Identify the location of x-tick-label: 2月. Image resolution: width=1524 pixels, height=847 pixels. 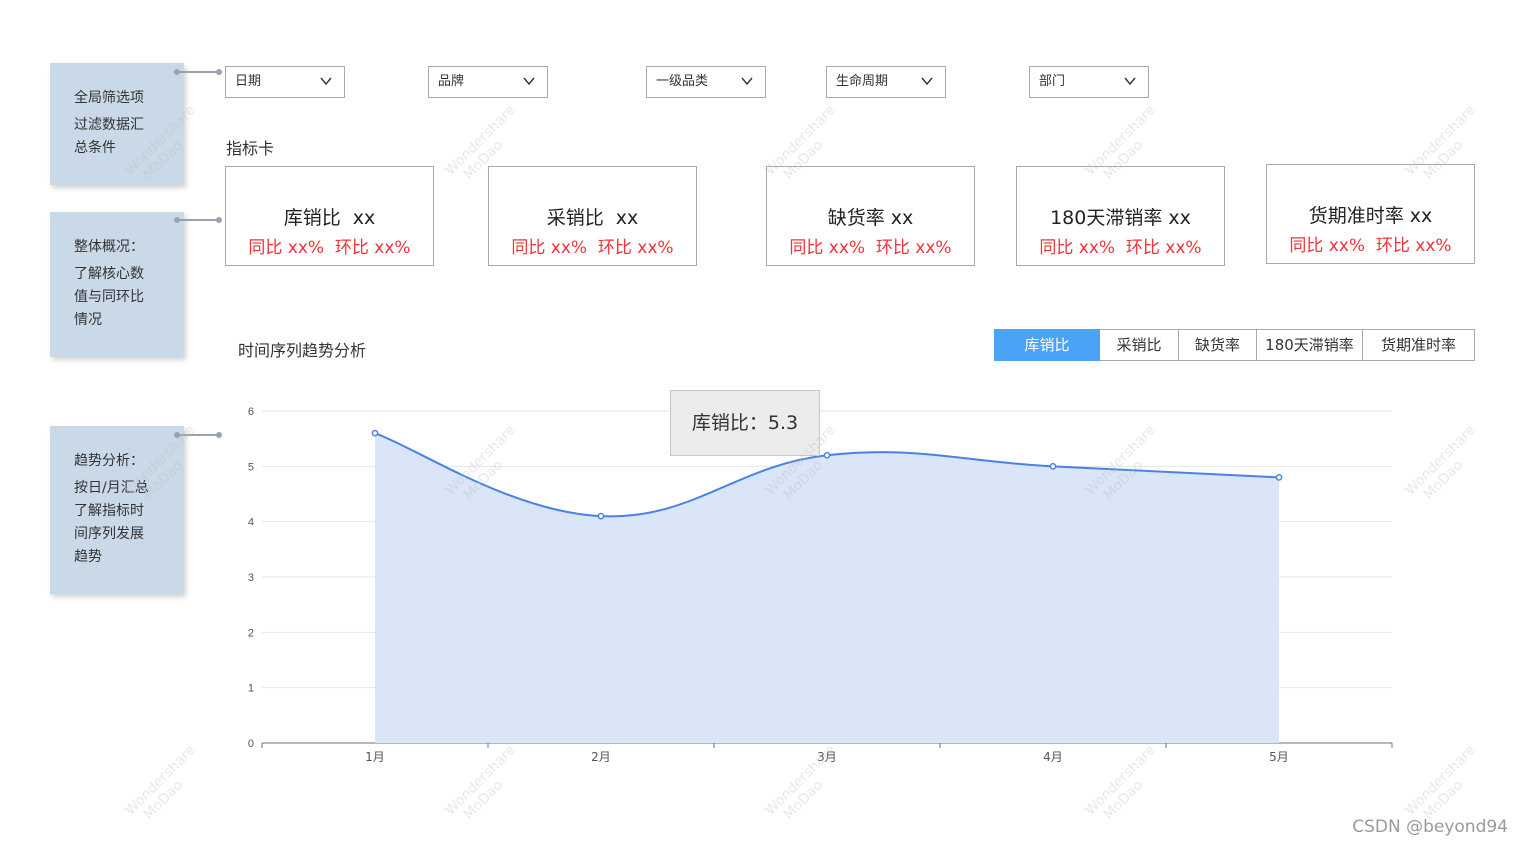
(601, 757).